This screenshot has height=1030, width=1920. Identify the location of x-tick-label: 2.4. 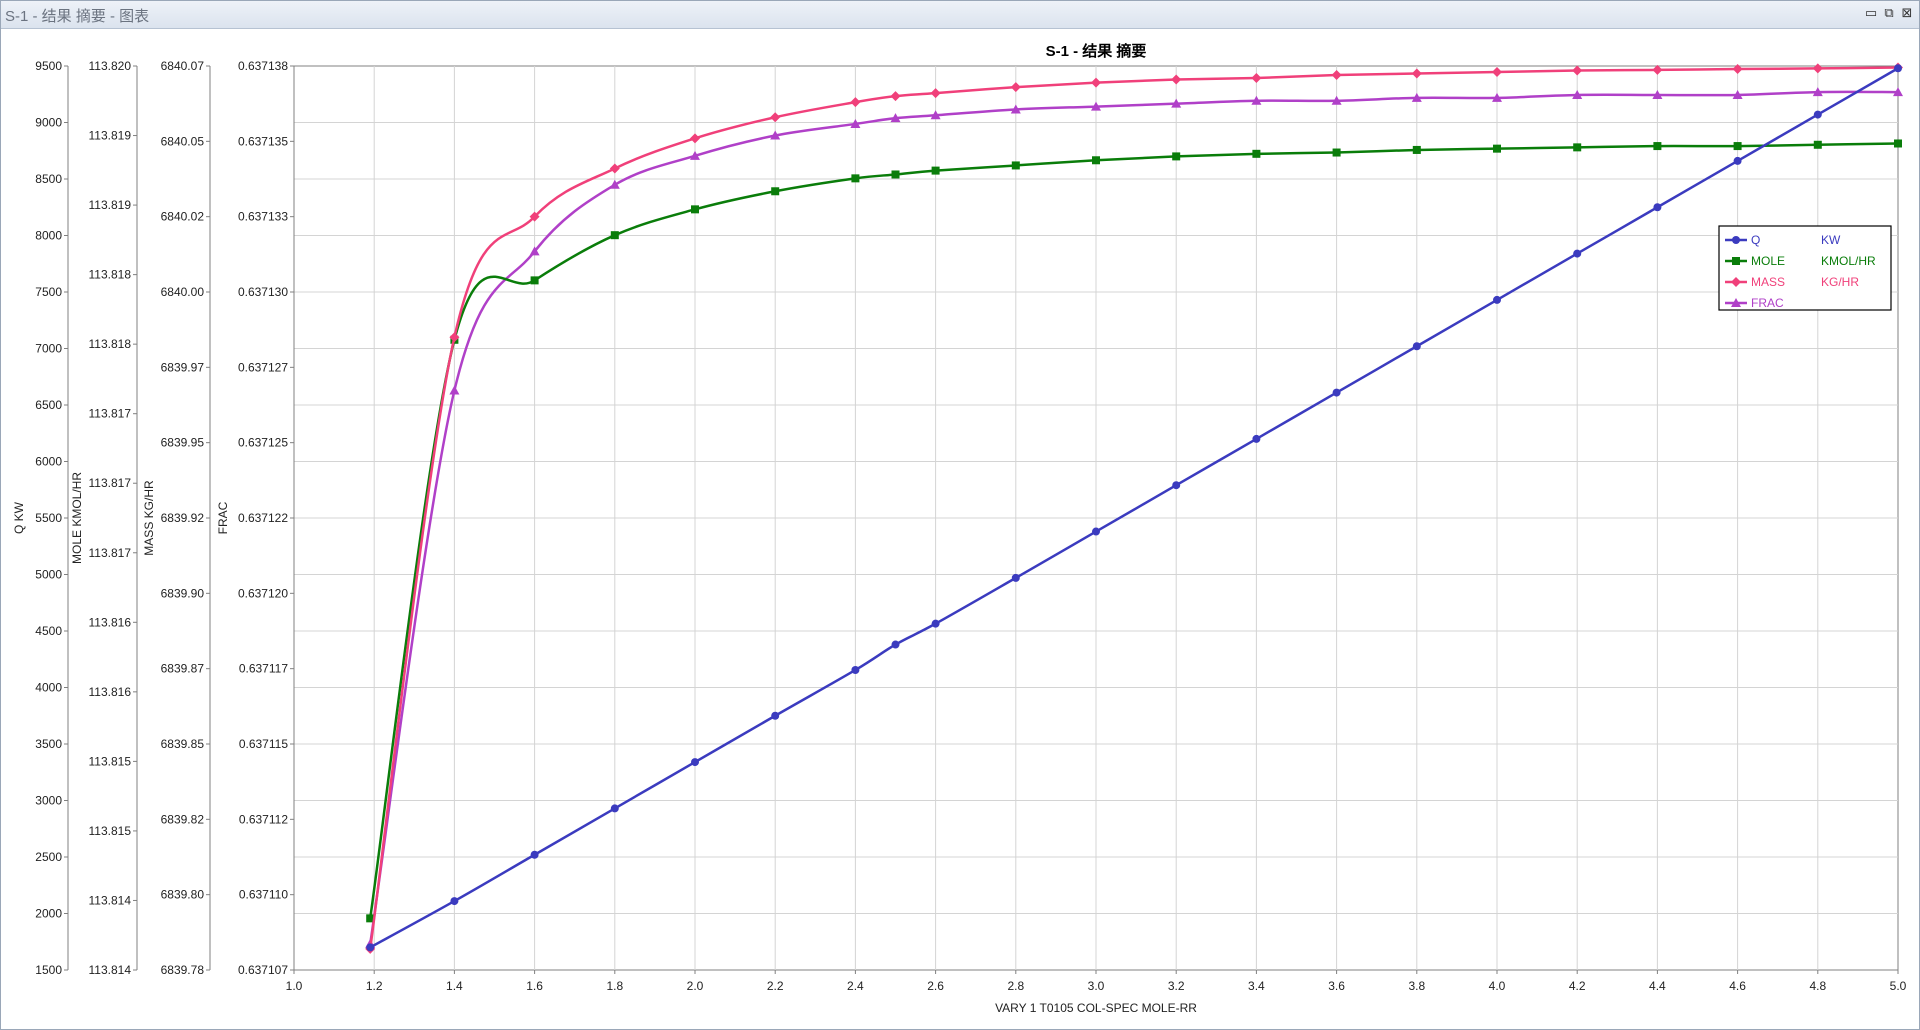
(855, 986).